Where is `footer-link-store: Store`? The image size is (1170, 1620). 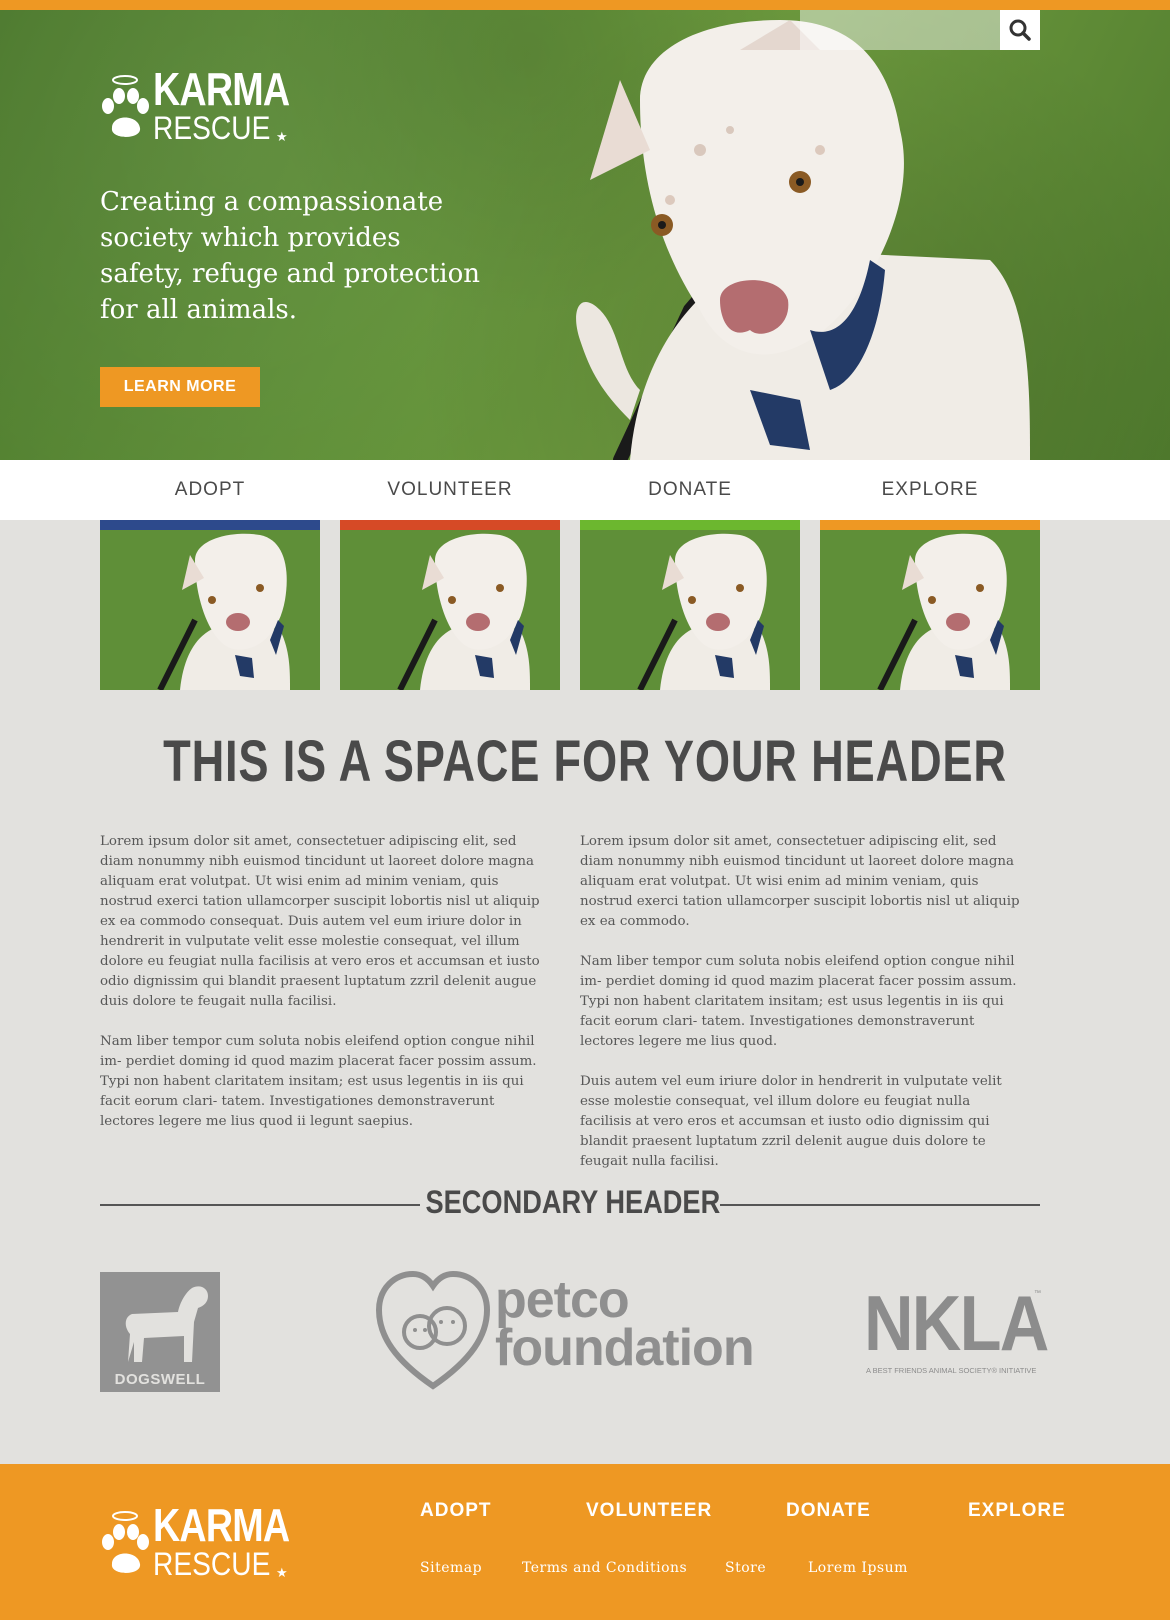
footer-link-store: Store is located at coordinates (745, 1568).